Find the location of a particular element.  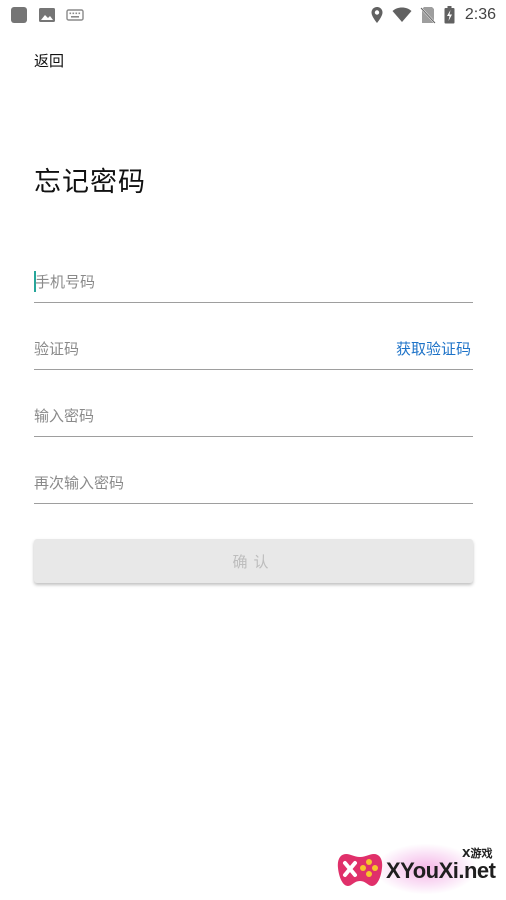

status-time: 2:36 is located at coordinates (480, 14).